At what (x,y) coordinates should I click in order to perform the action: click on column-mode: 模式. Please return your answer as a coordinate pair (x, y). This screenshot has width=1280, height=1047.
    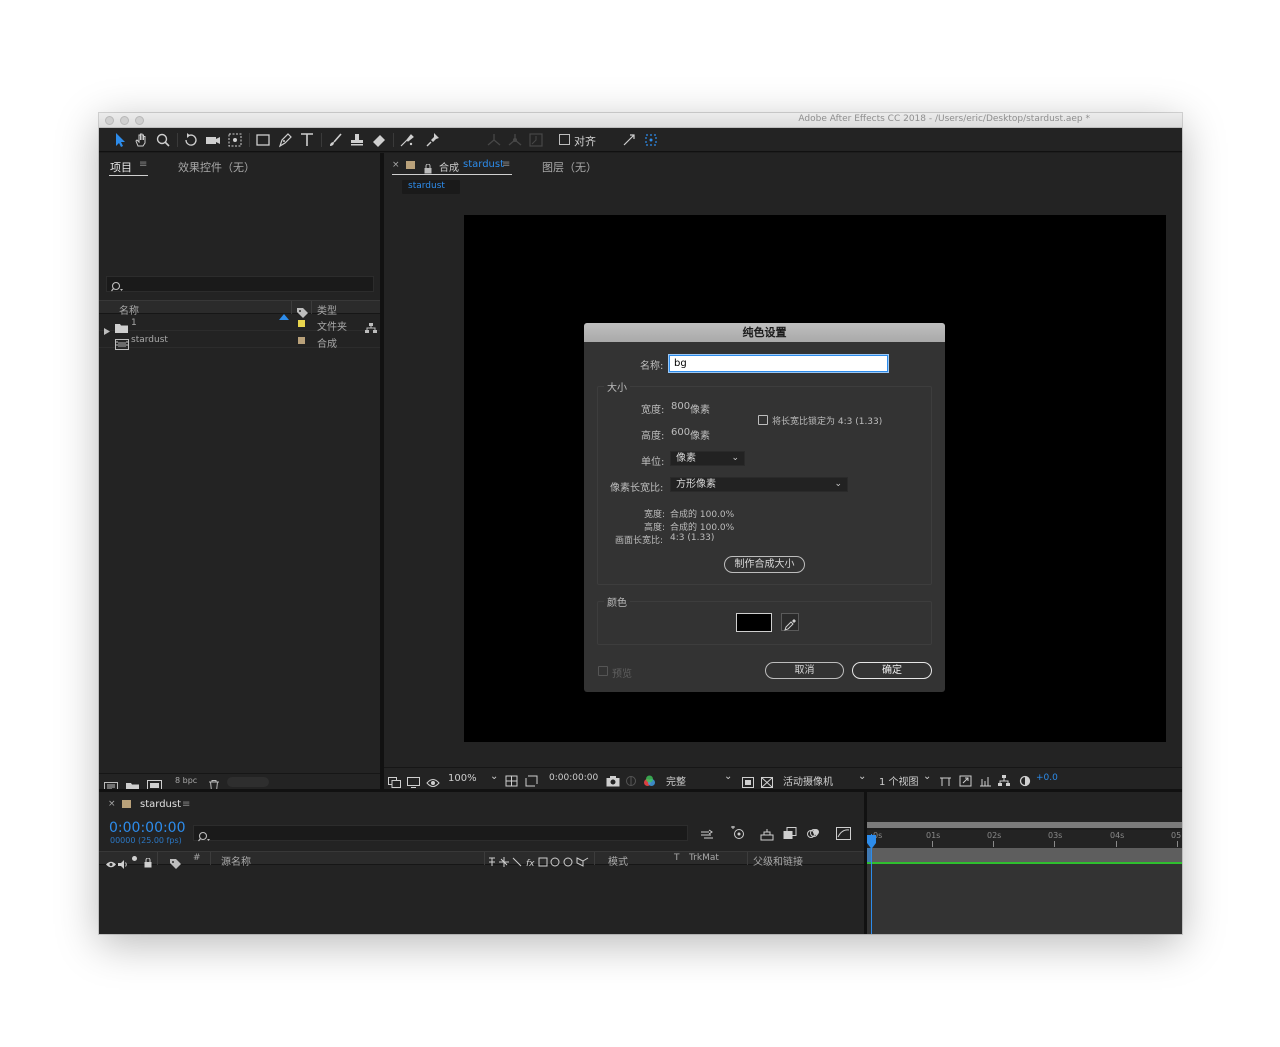
    Looking at the image, I should click on (618, 860).